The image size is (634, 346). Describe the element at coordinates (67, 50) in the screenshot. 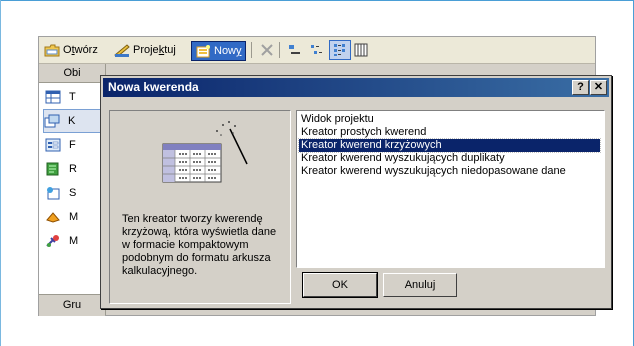

I see `open-label-pre: O` at that location.